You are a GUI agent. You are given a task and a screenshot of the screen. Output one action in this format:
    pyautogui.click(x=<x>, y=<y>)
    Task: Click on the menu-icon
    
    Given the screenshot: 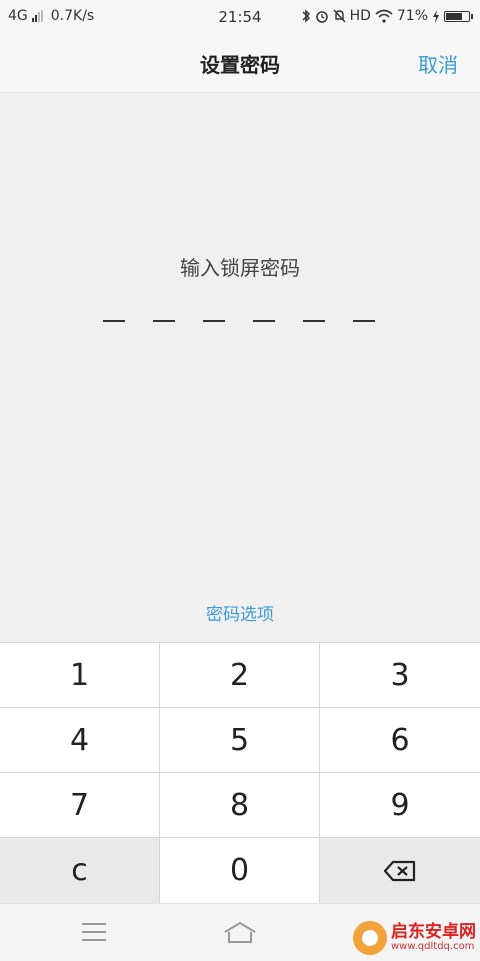 What is the action you would take?
    pyautogui.click(x=94, y=932)
    